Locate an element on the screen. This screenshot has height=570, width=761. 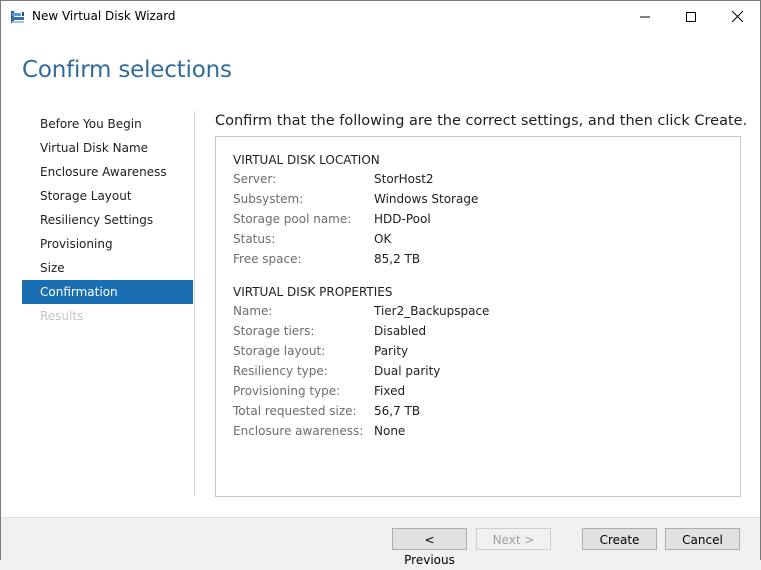
row-key: Name: is located at coordinates (253, 311).